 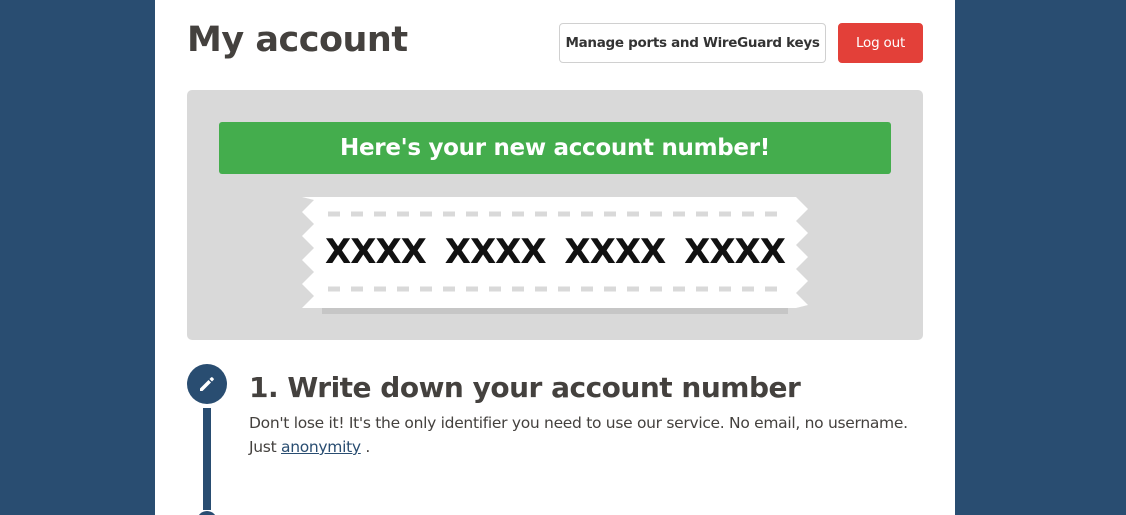 I want to click on step-title: 1. Write down your account number, so click(x=525, y=387).